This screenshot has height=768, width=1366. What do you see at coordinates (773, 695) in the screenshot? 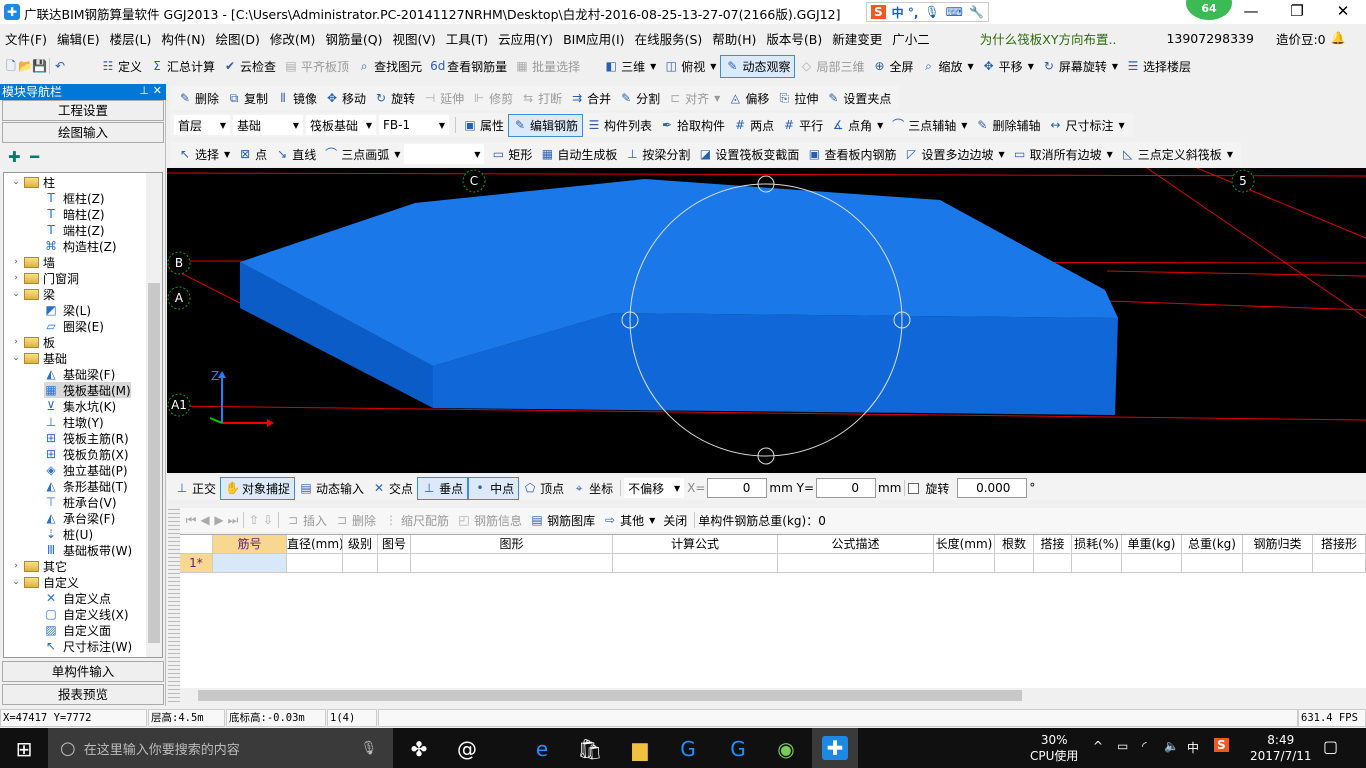
I see `horizontal-scrollbar` at bounding box center [773, 695].